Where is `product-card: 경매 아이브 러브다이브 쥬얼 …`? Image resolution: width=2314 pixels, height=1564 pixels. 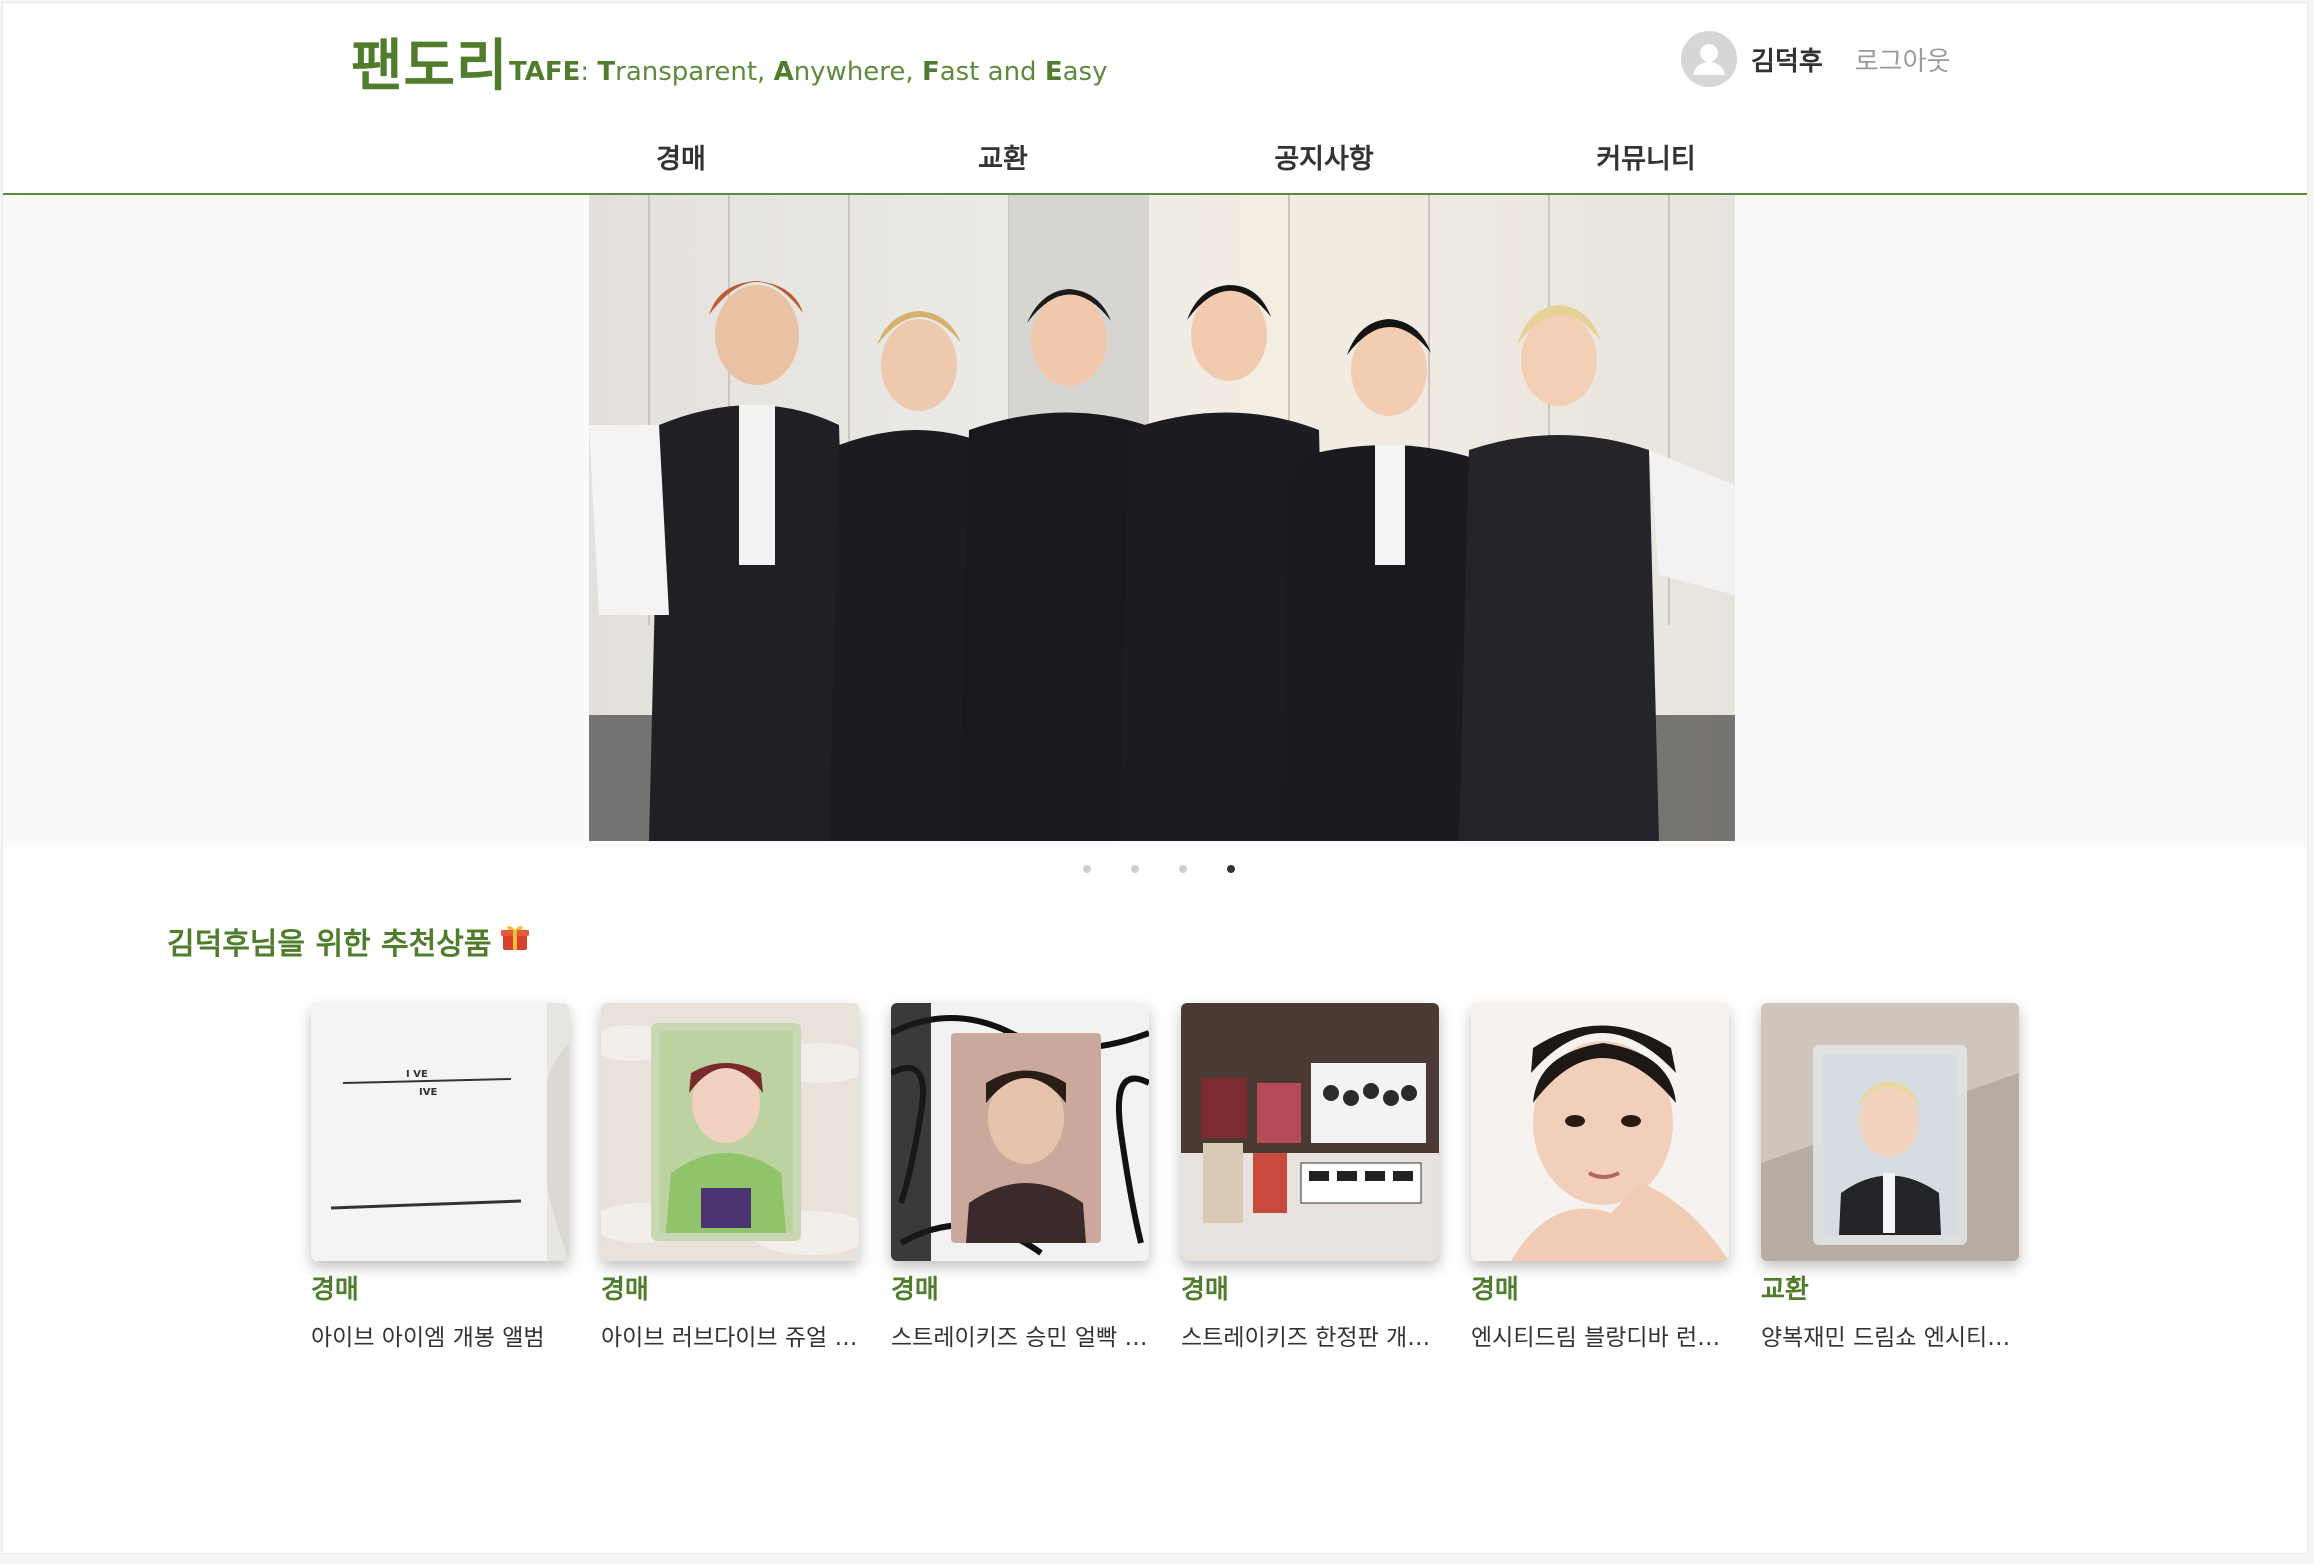
product-card: 경매 아이브 러브다이브 쥬얼 … is located at coordinates (730, 1177).